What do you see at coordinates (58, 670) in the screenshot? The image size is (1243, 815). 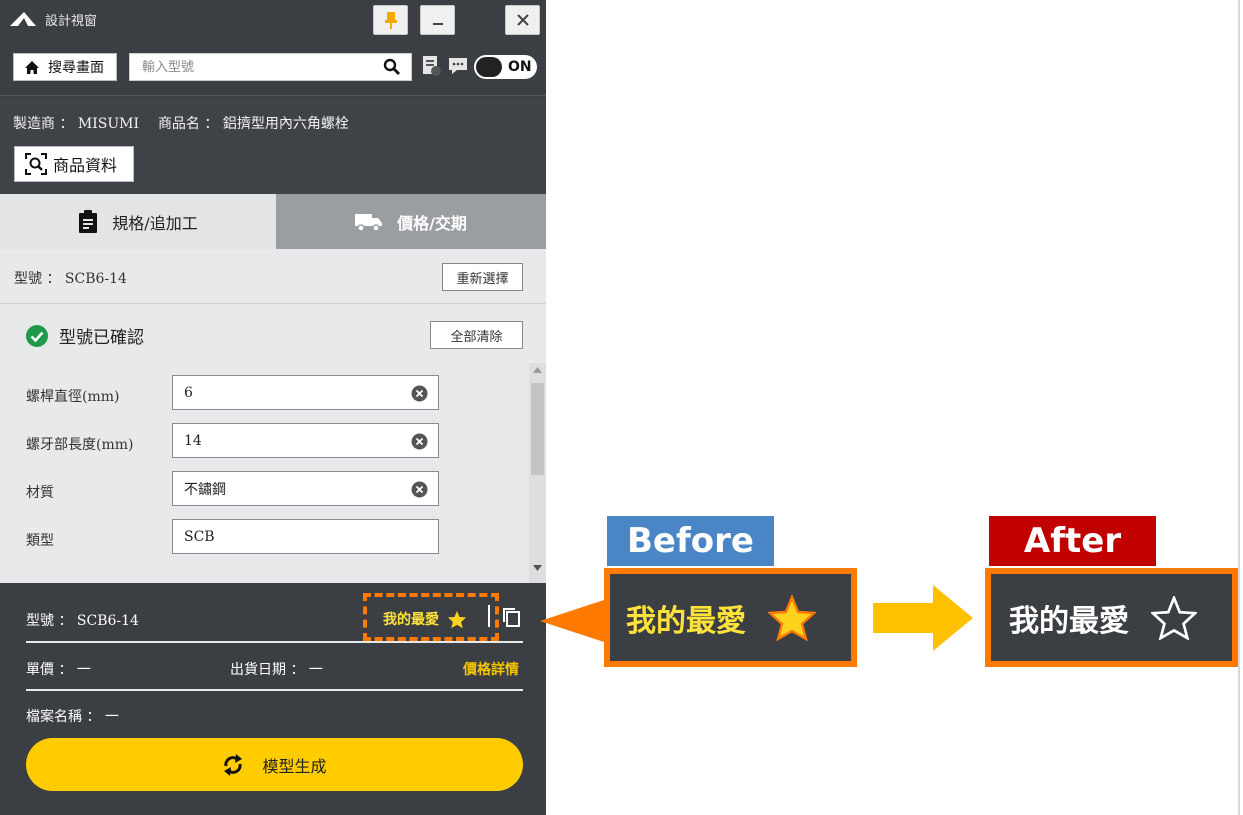 I see `unit-price-text: 單價 ： 一` at bounding box center [58, 670].